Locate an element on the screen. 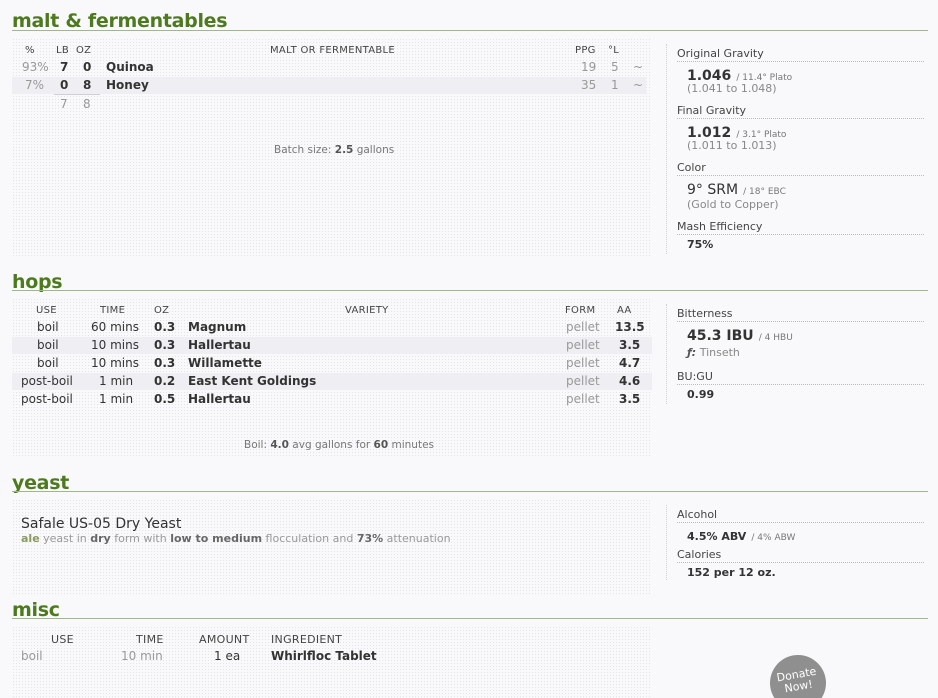 This screenshot has height=698, width=938. ibu-formula: Tinseth is located at coordinates (719, 352).